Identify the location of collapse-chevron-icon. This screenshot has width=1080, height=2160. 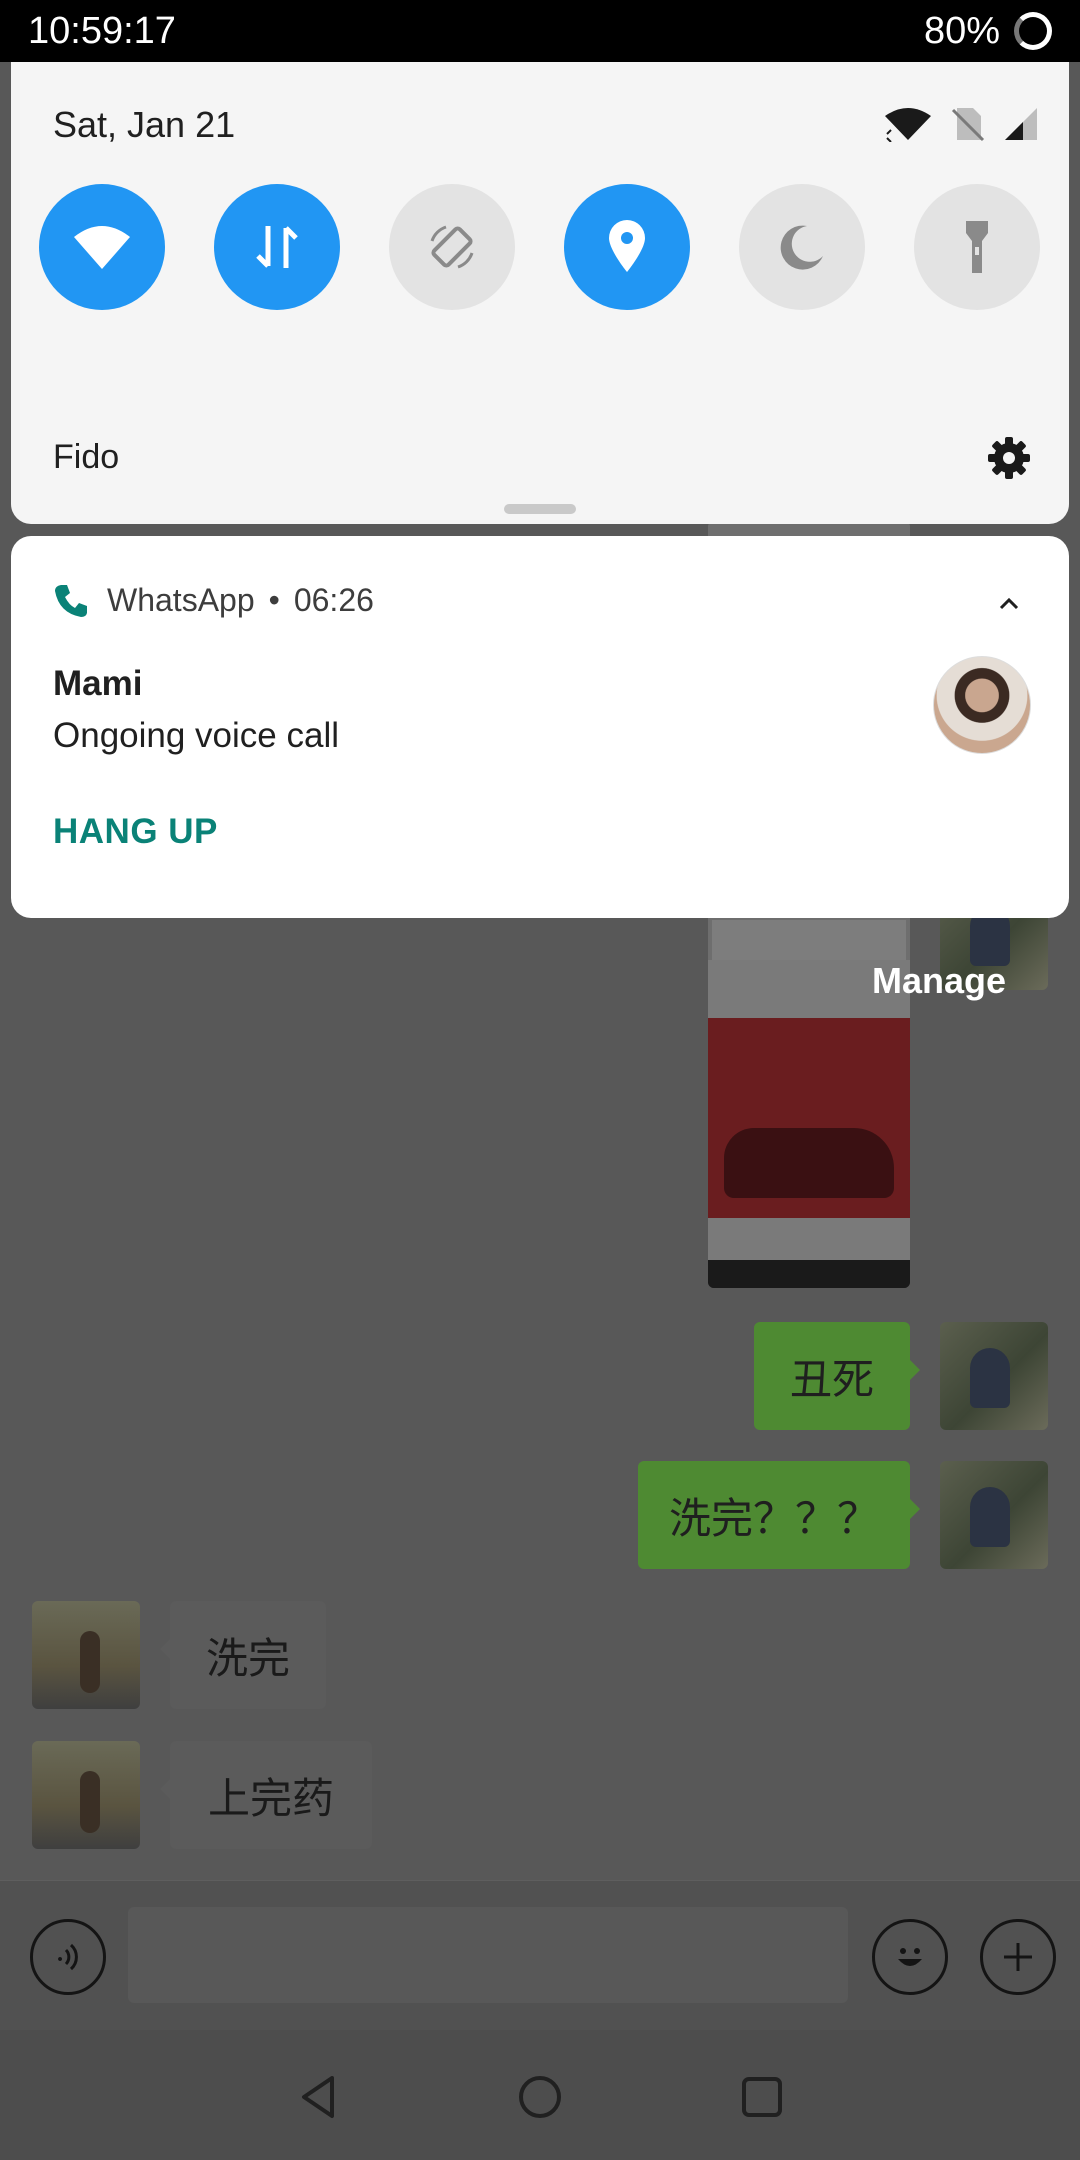
(1009, 604).